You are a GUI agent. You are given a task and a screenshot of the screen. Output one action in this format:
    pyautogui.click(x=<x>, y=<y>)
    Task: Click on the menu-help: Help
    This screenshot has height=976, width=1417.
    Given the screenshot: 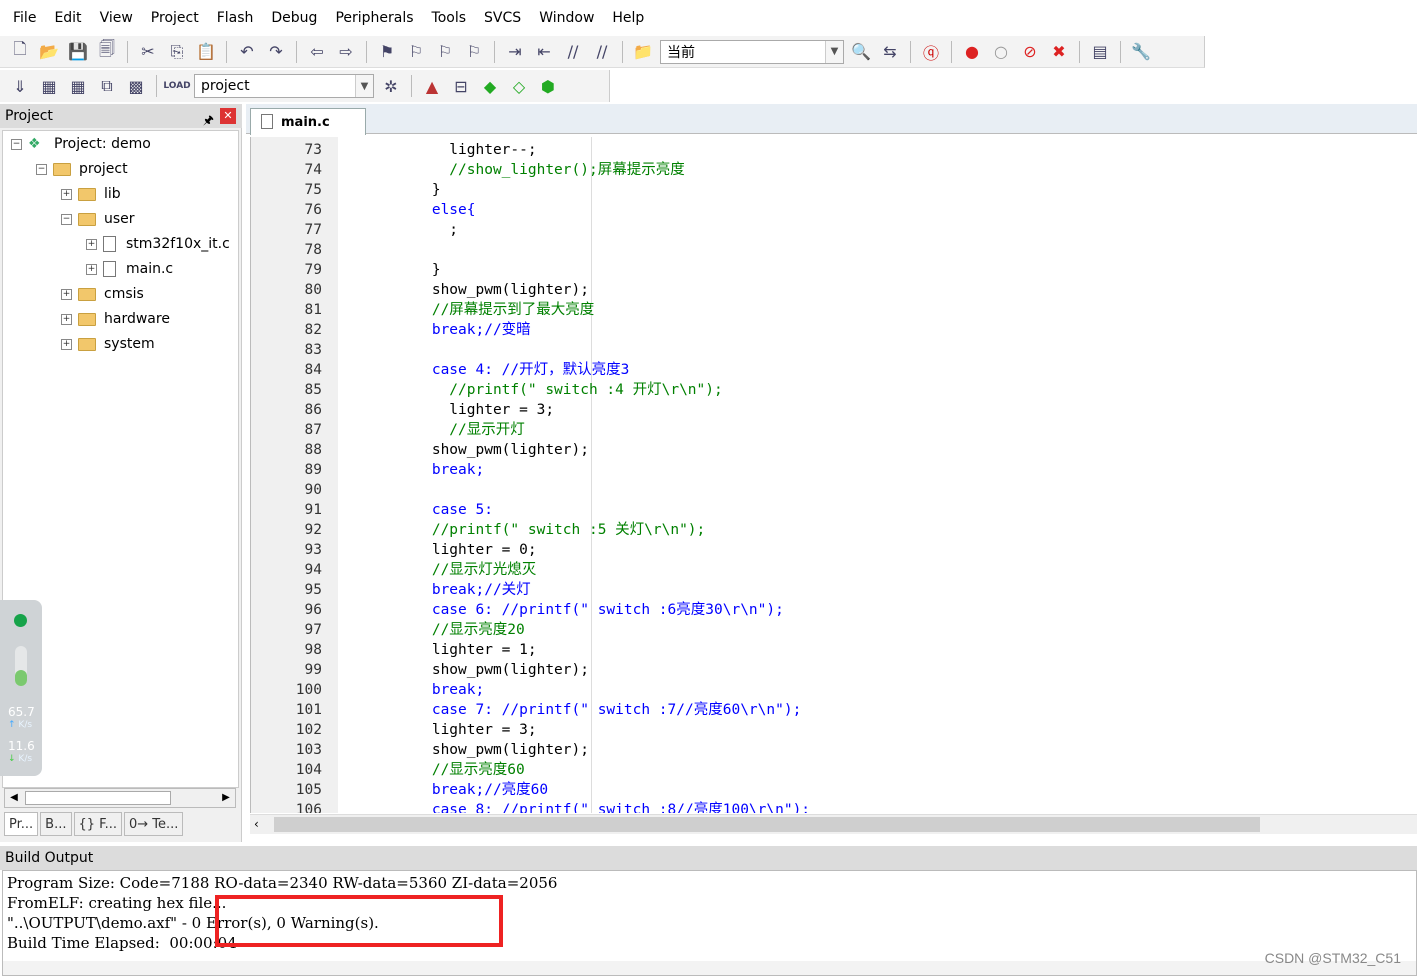 What is the action you would take?
    pyautogui.click(x=628, y=18)
    